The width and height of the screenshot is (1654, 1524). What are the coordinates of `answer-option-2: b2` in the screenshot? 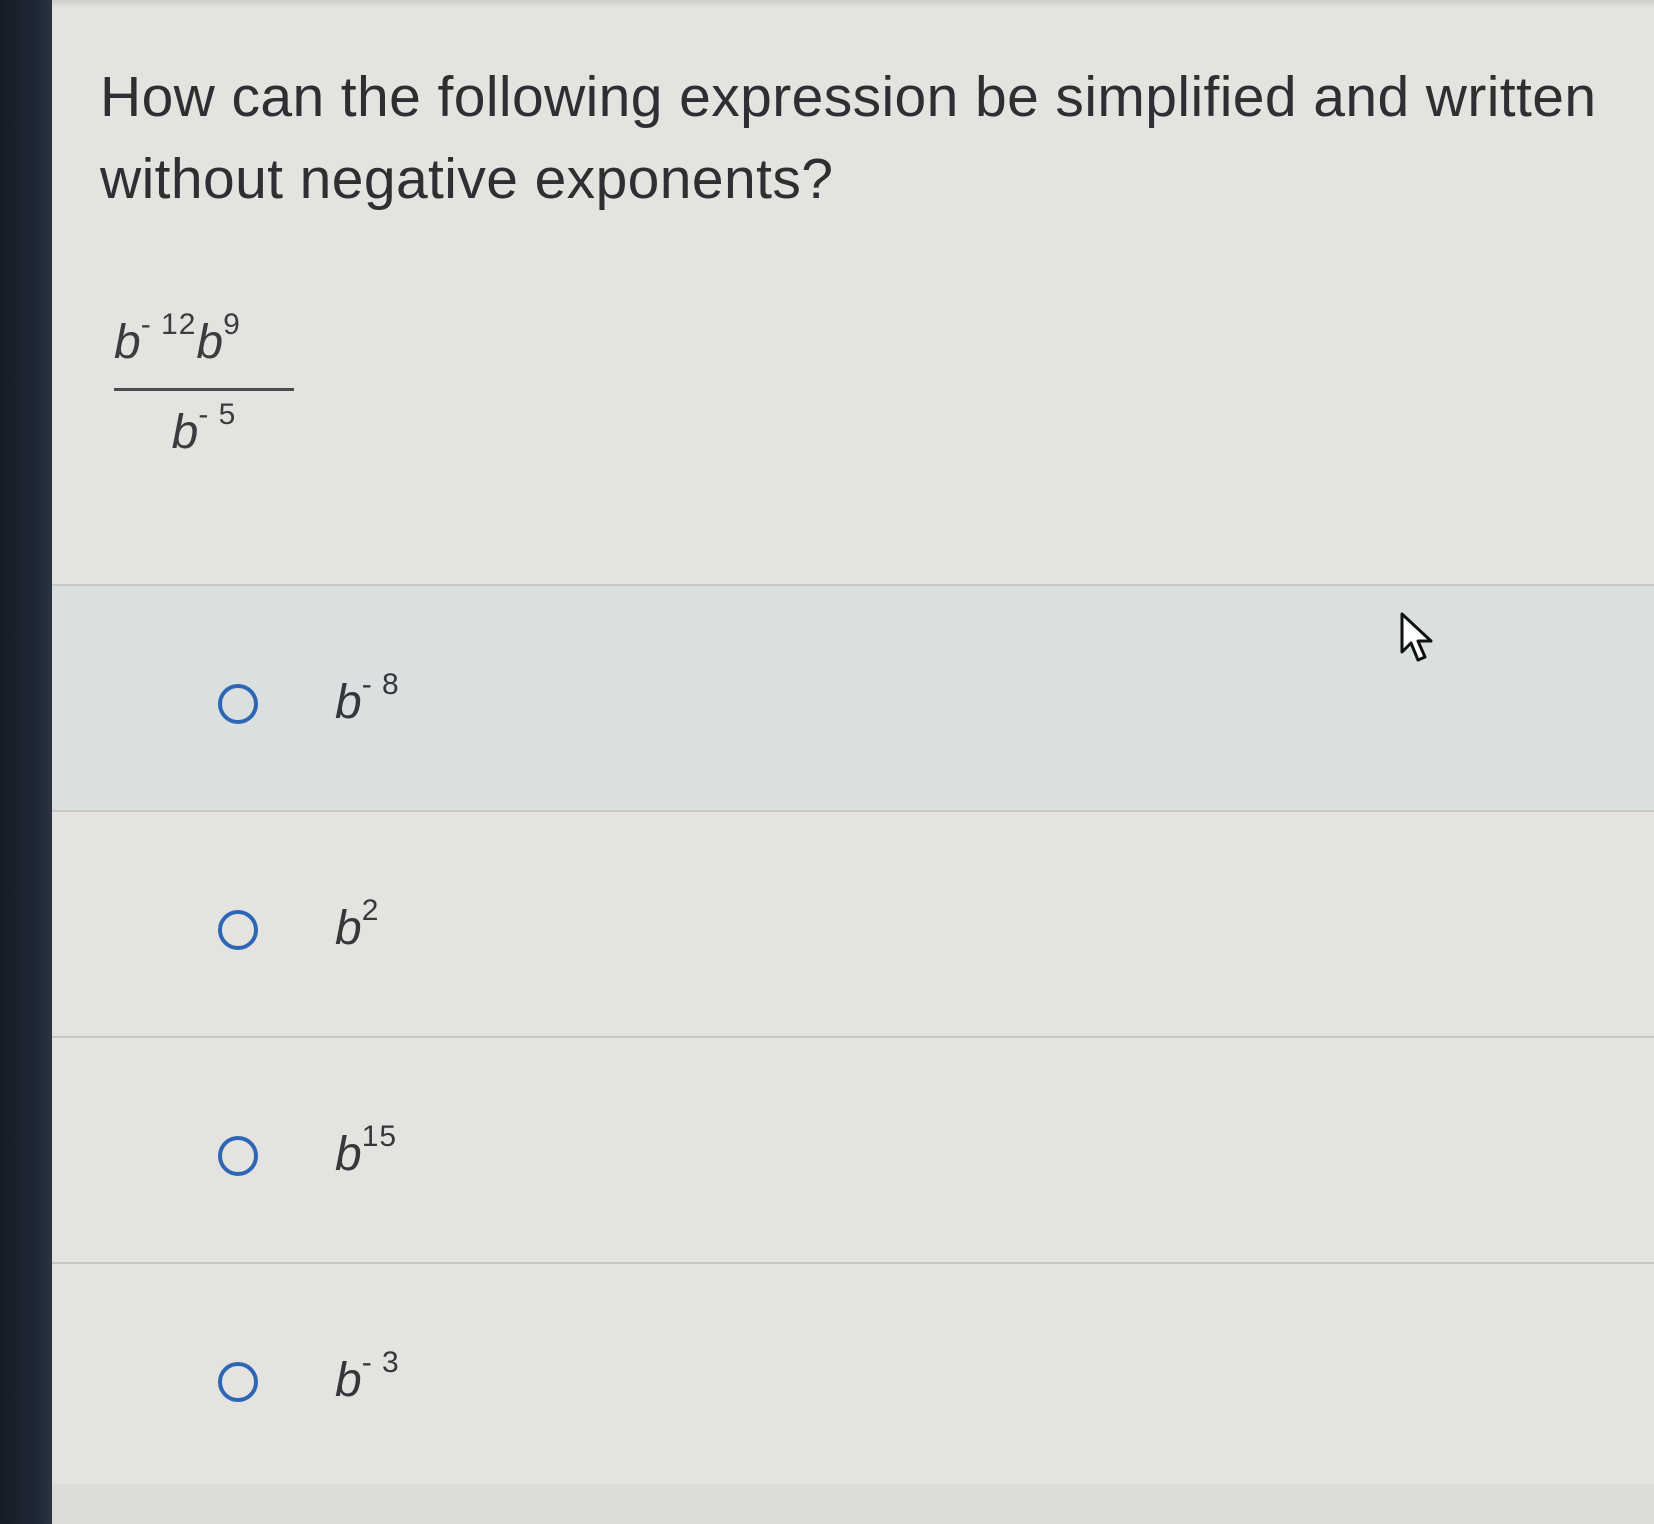 It's located at (853, 923).